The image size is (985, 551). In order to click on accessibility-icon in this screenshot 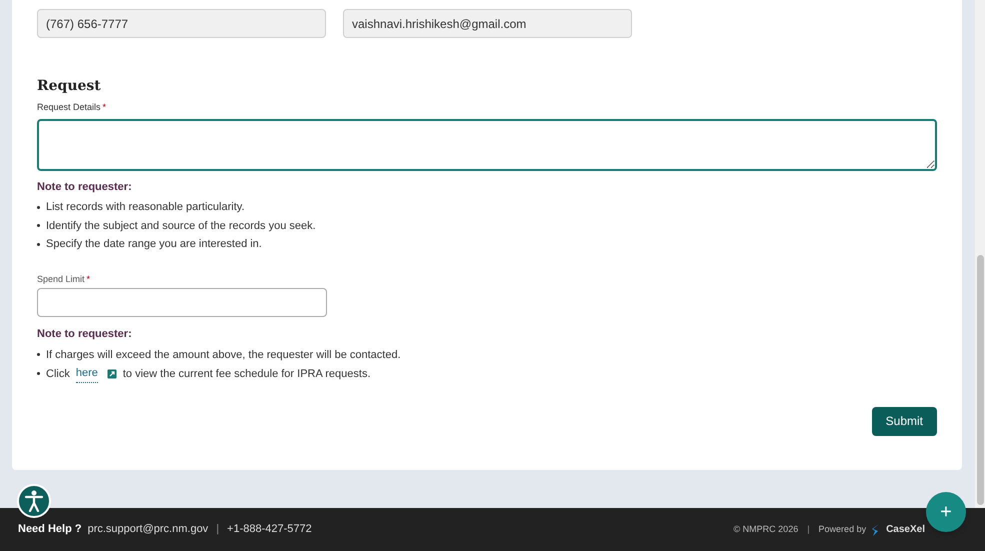, I will do `click(34, 501)`.